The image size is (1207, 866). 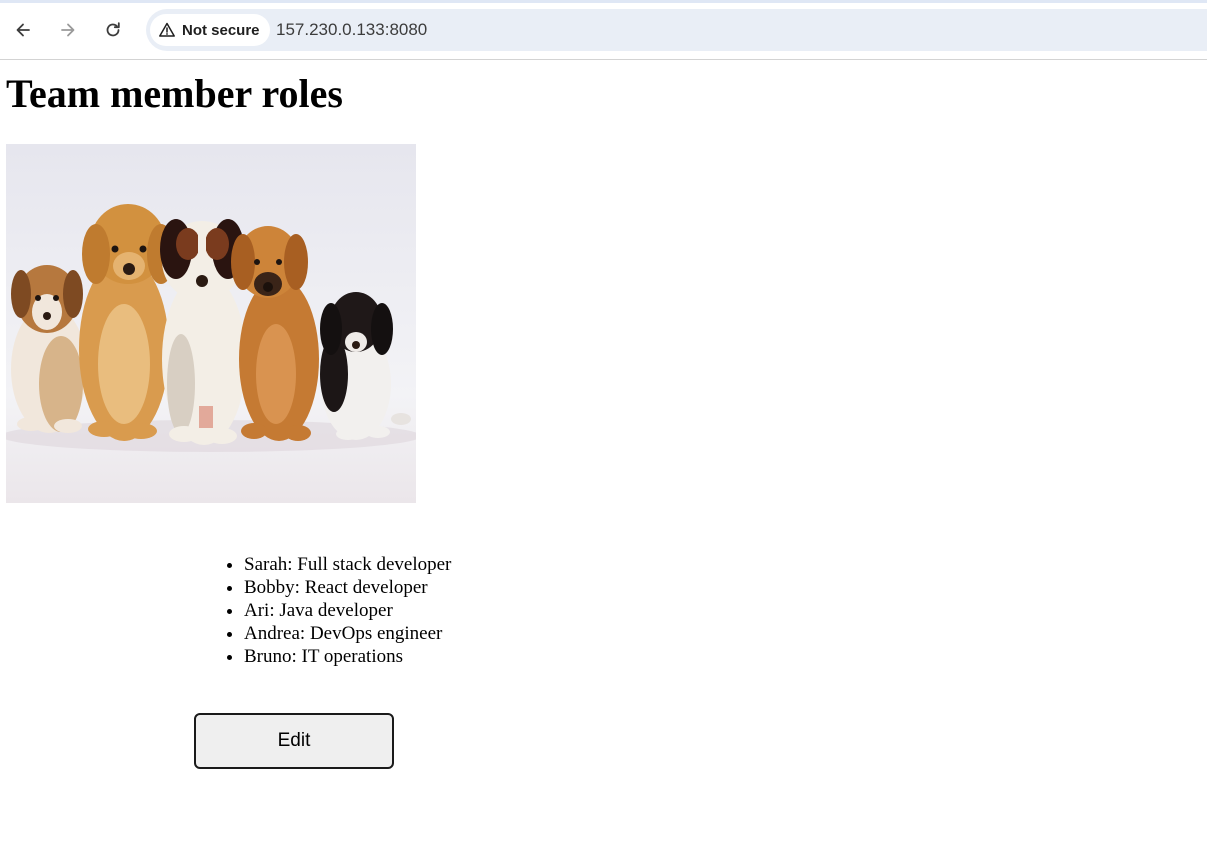 I want to click on warning-triangle-icon, so click(x=167, y=29).